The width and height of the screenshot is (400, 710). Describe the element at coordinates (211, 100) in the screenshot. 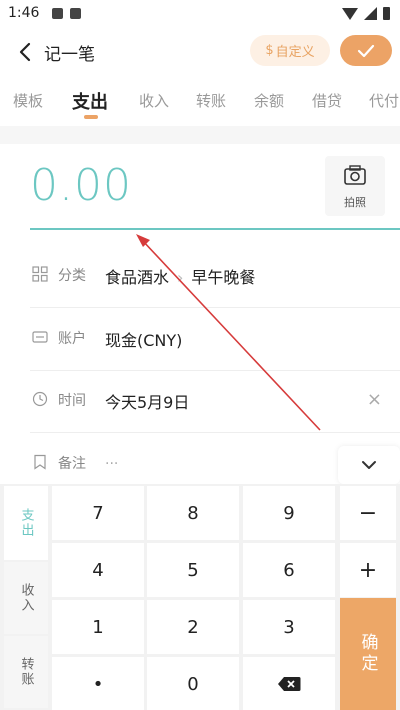

I see `tab-transfer: 转账` at that location.